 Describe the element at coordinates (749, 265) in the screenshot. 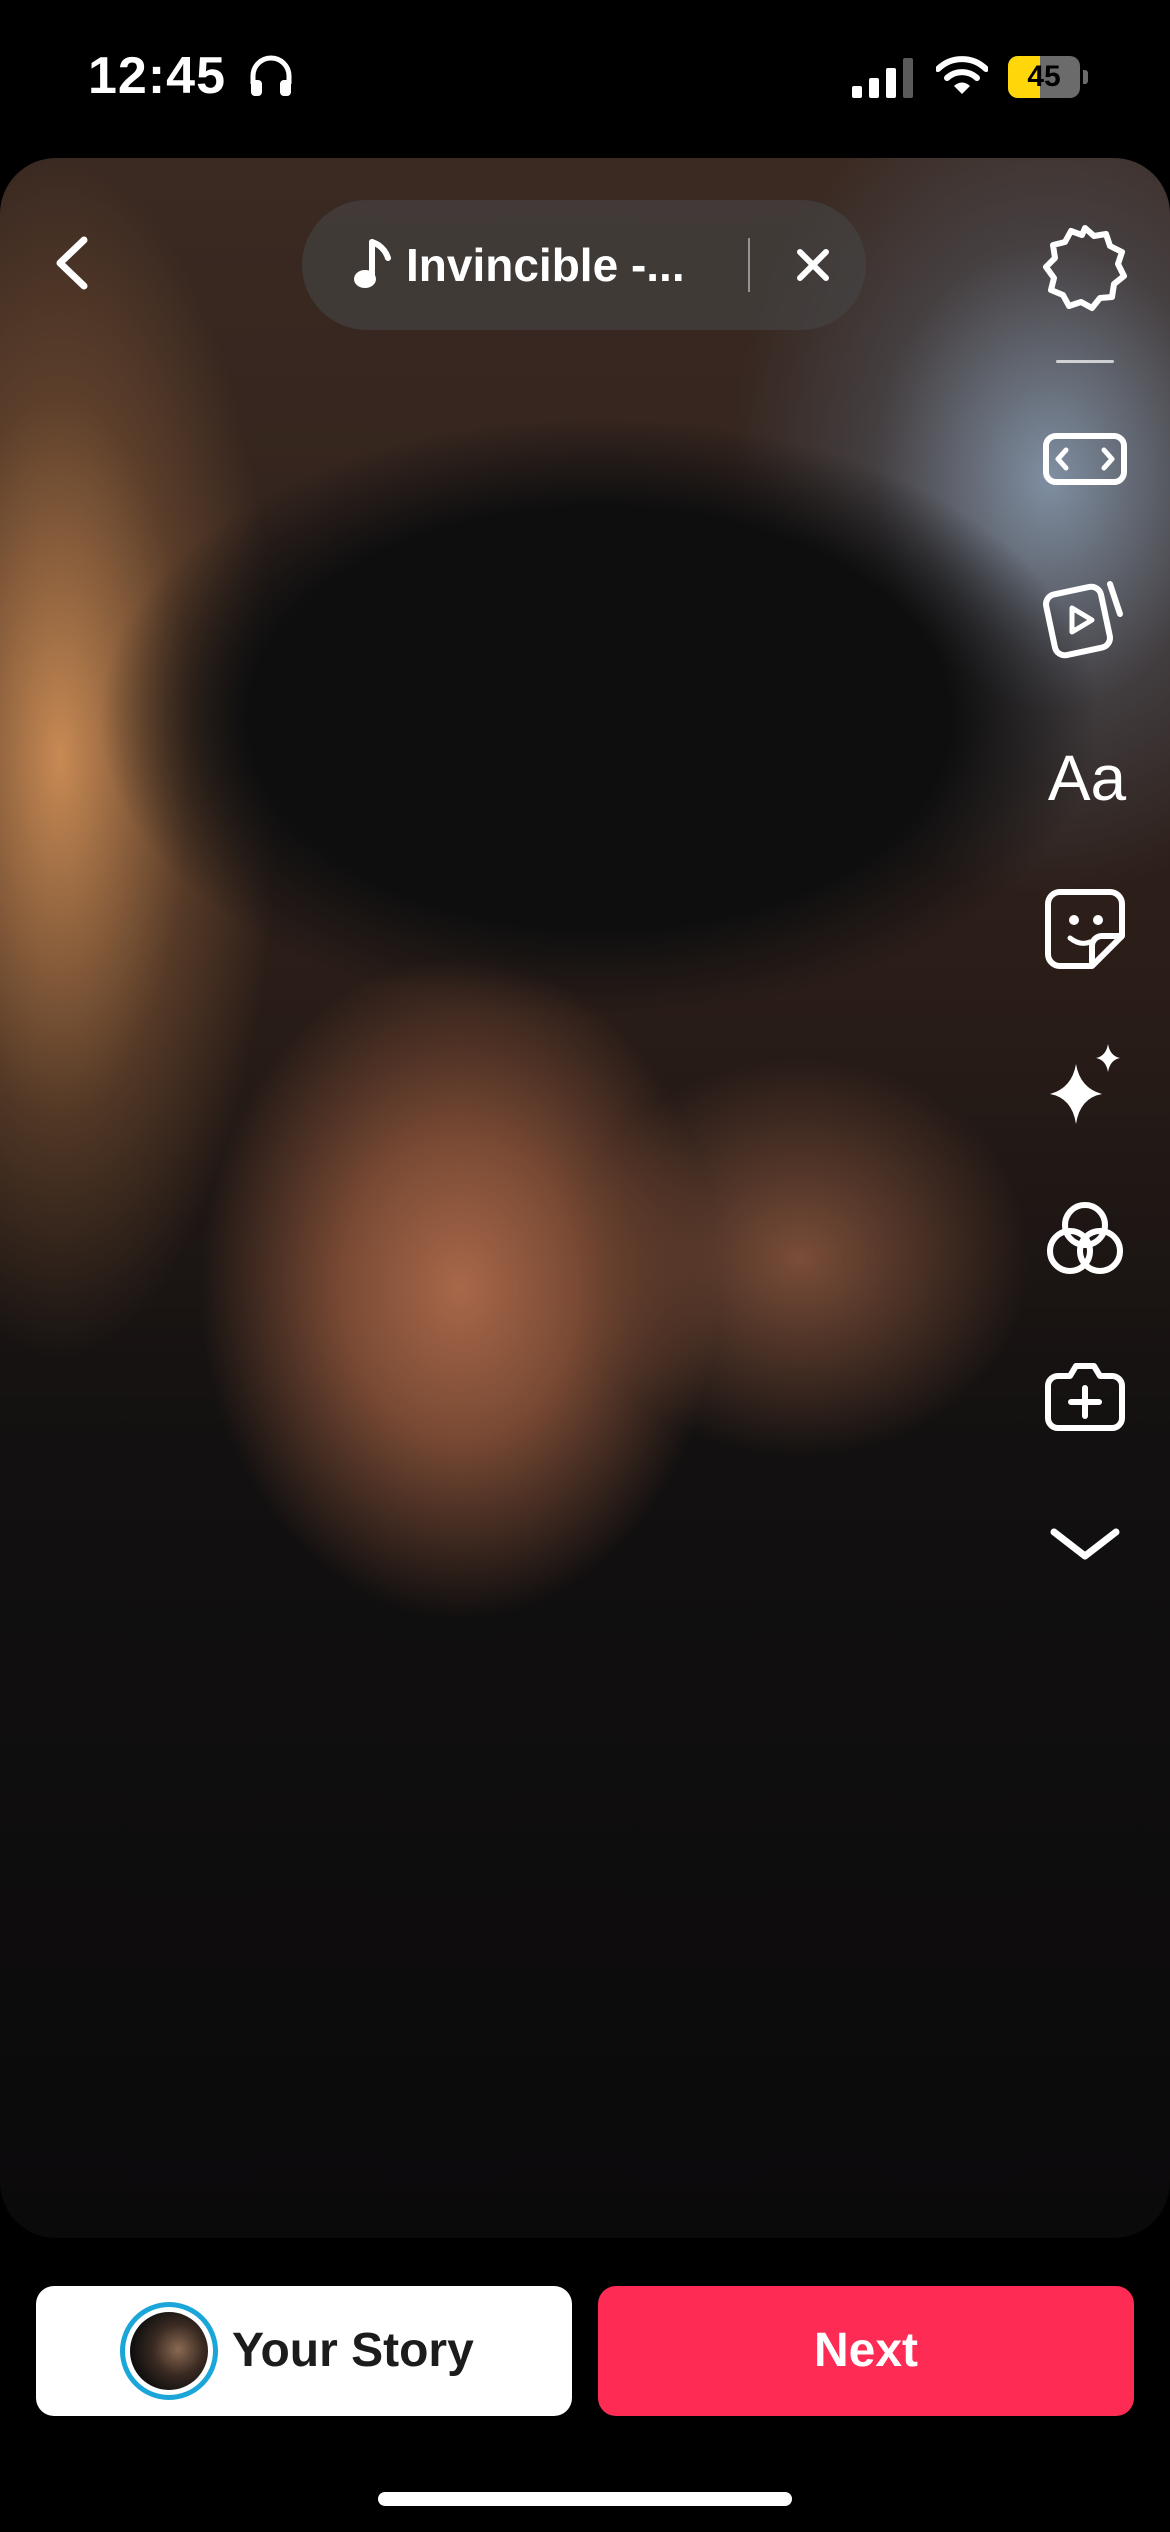

I see `divider` at that location.